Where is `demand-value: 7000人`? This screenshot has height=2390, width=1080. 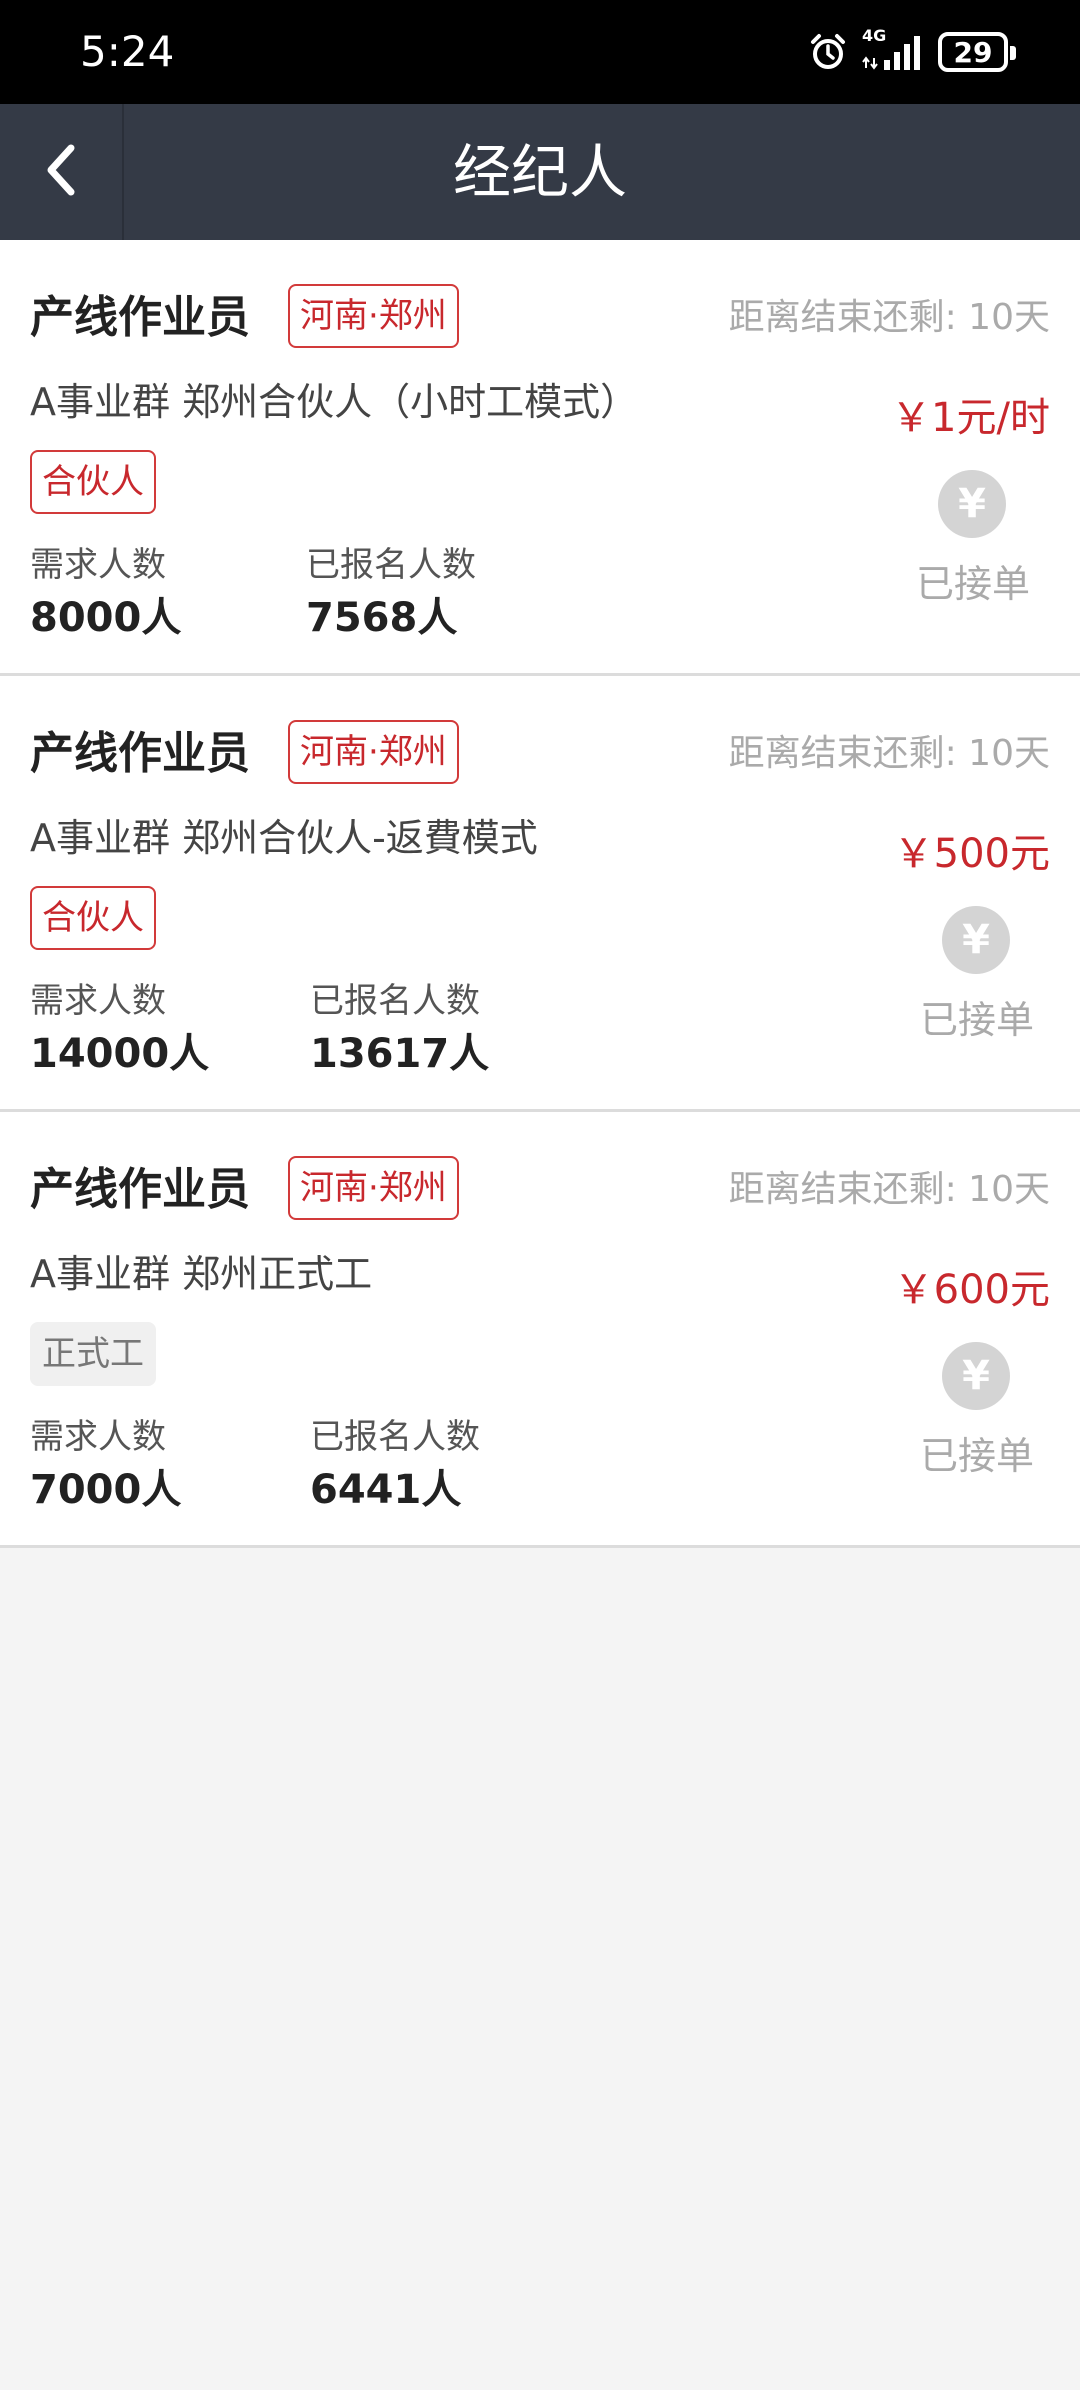 demand-value: 7000人 is located at coordinates (106, 1490).